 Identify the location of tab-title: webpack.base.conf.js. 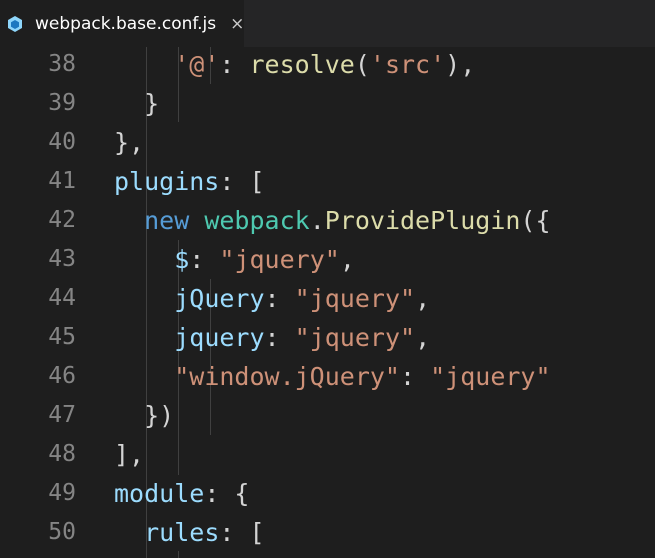
(126, 23).